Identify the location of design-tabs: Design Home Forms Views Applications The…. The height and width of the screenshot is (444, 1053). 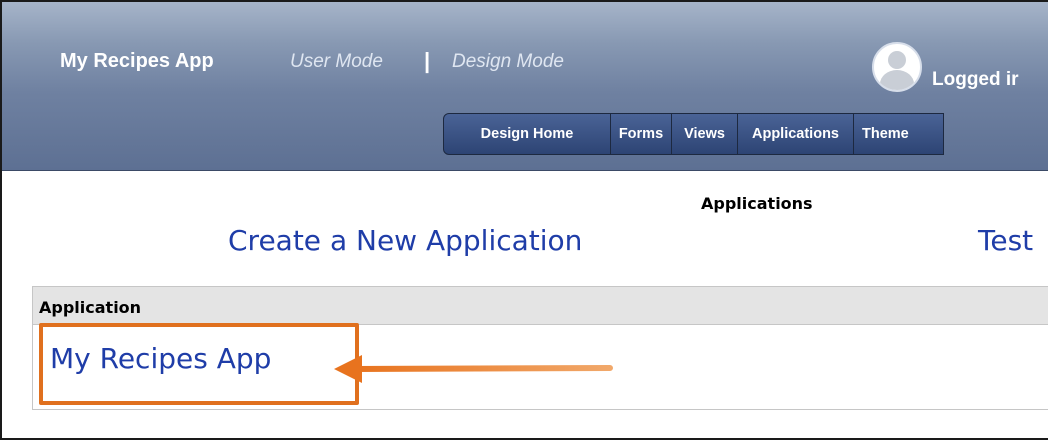
(693, 134).